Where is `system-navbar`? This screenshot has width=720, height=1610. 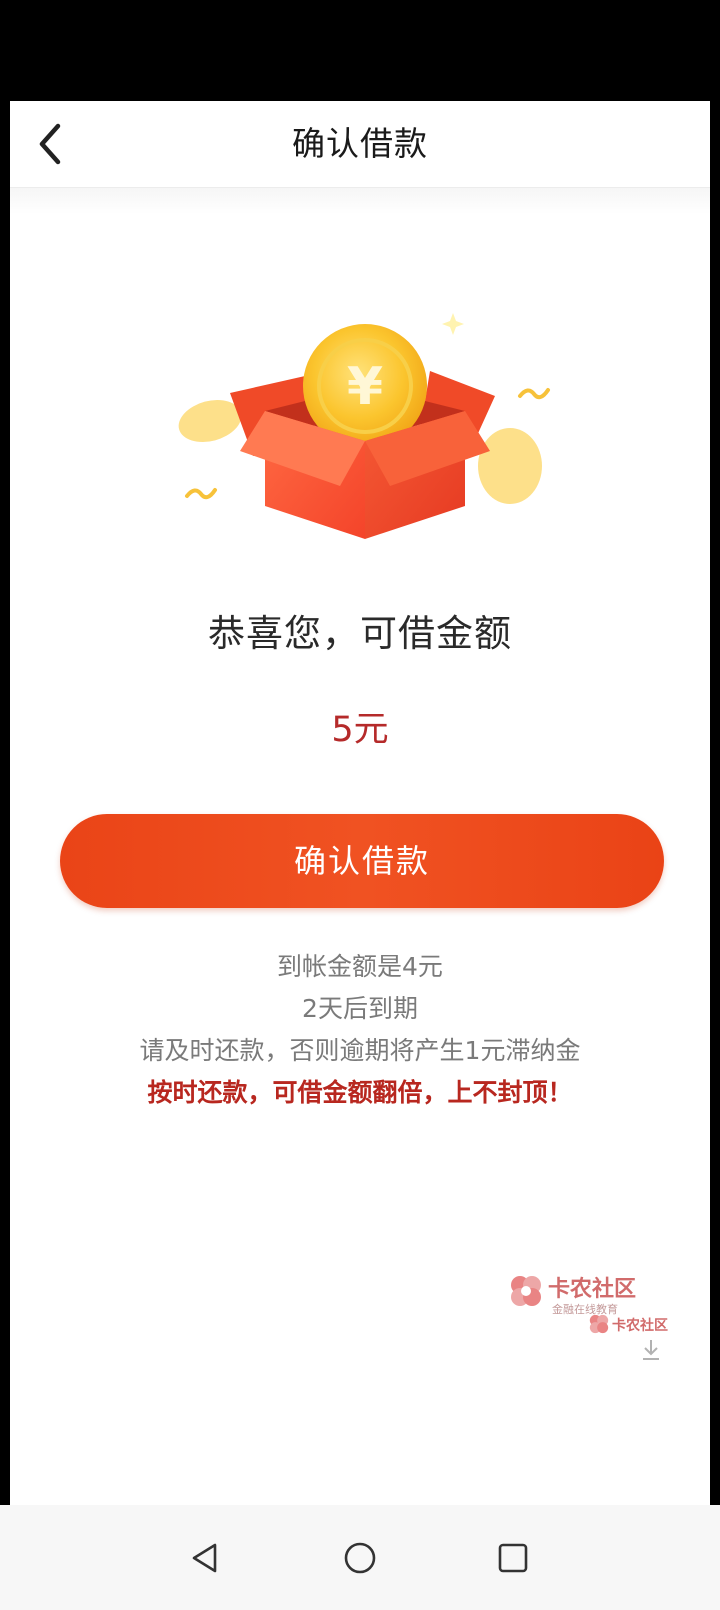 system-navbar is located at coordinates (360, 1557).